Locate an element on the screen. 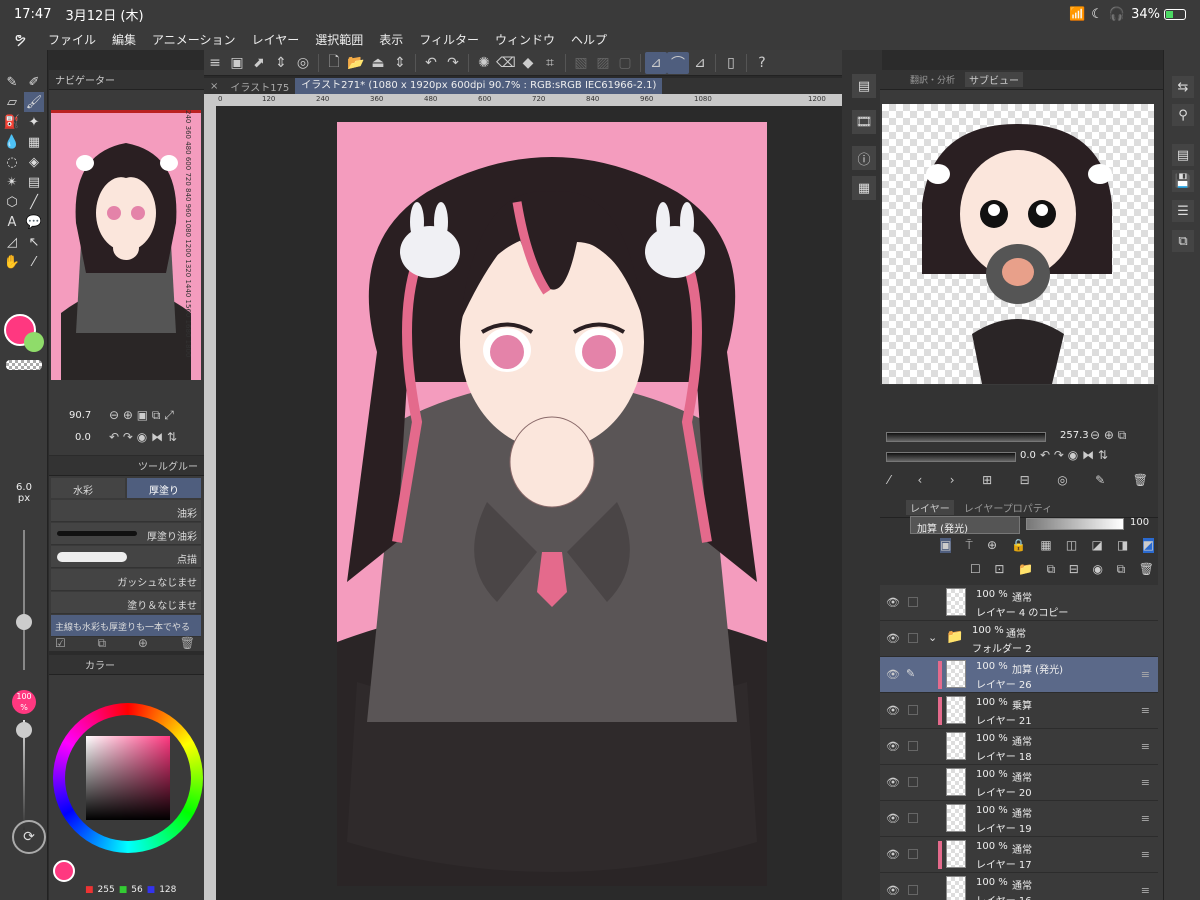  tab-subview: サブビュー is located at coordinates (994, 79).